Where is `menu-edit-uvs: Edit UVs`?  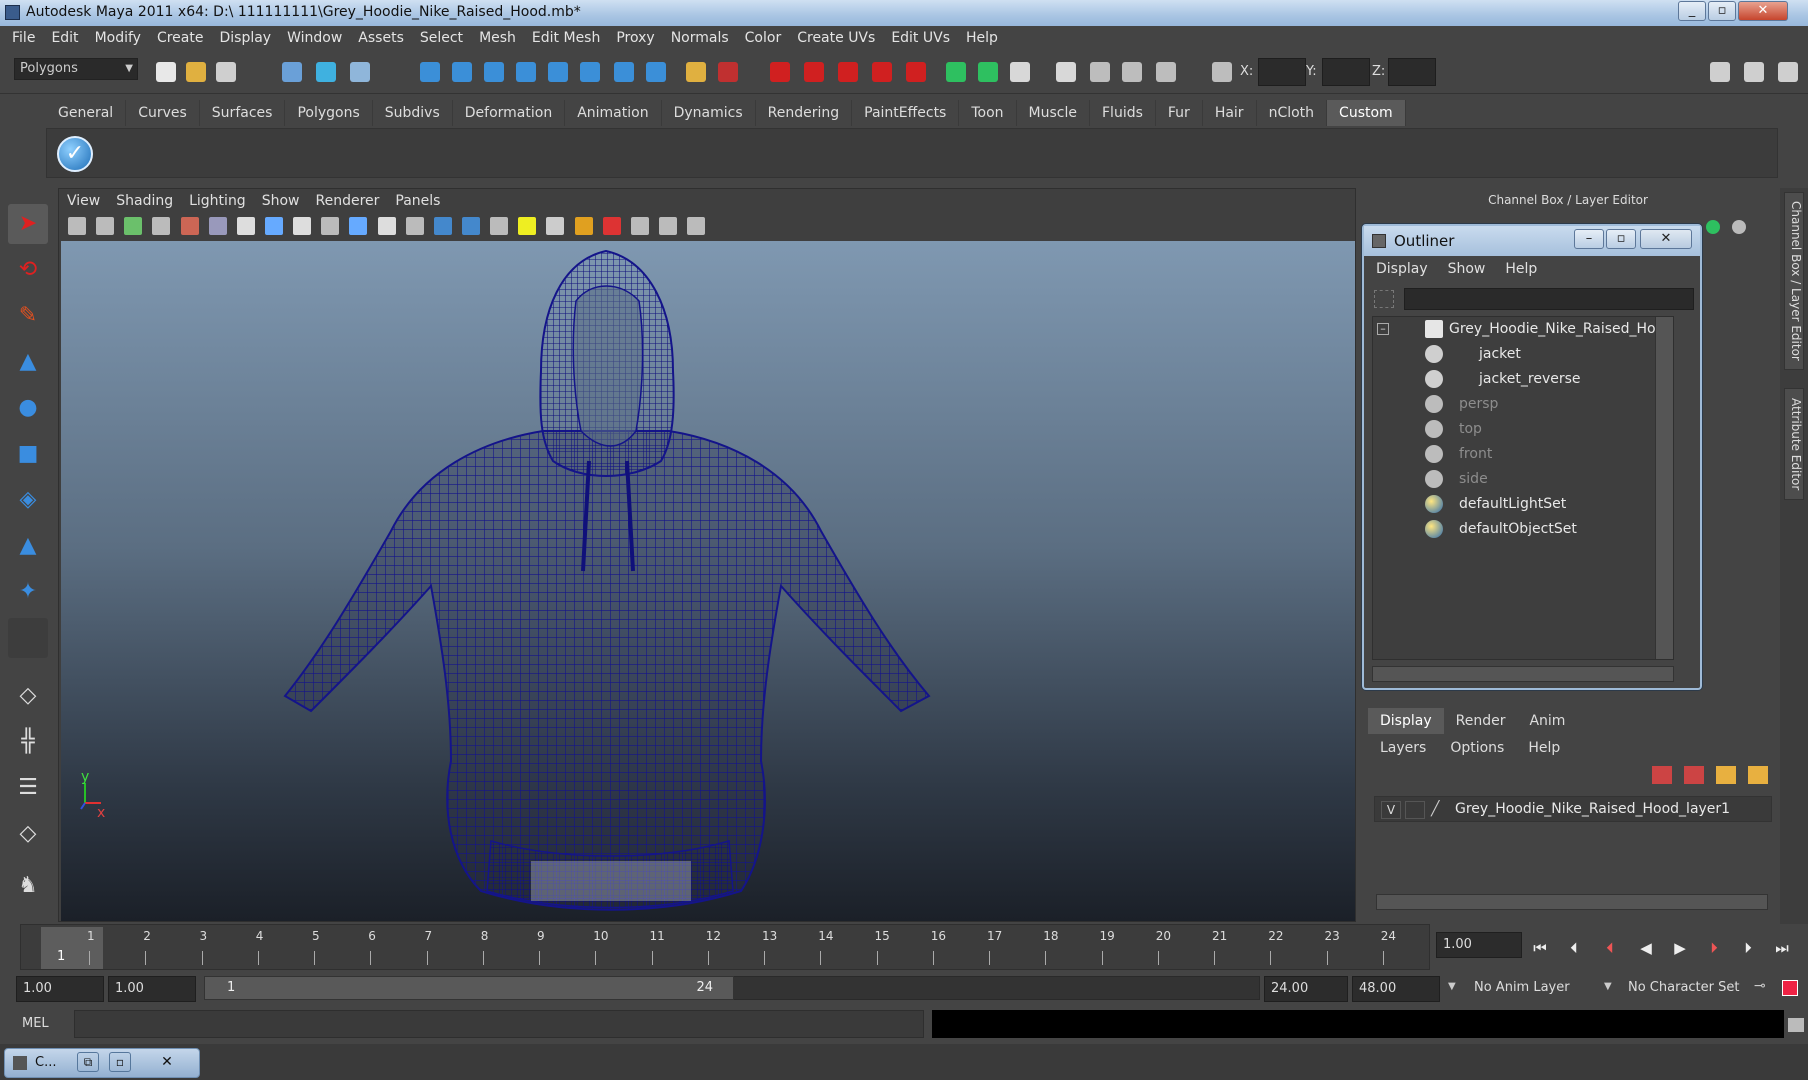
menu-edit-uvs: Edit UVs is located at coordinates (920, 38).